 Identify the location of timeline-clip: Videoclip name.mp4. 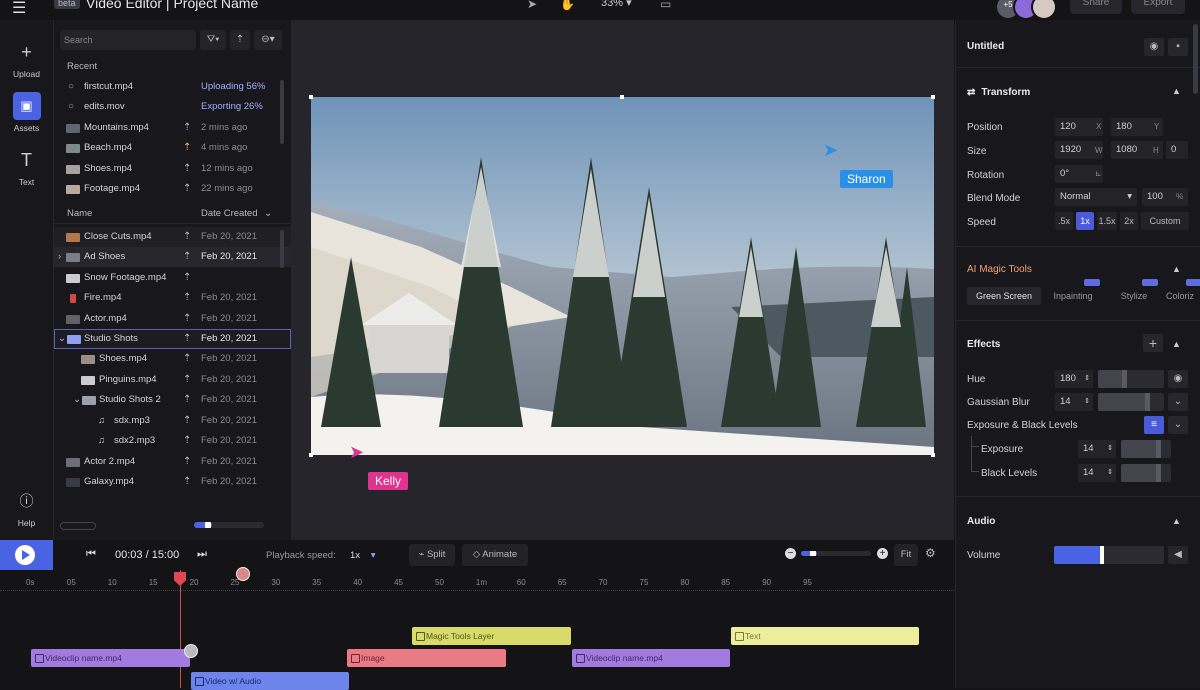
(651, 658).